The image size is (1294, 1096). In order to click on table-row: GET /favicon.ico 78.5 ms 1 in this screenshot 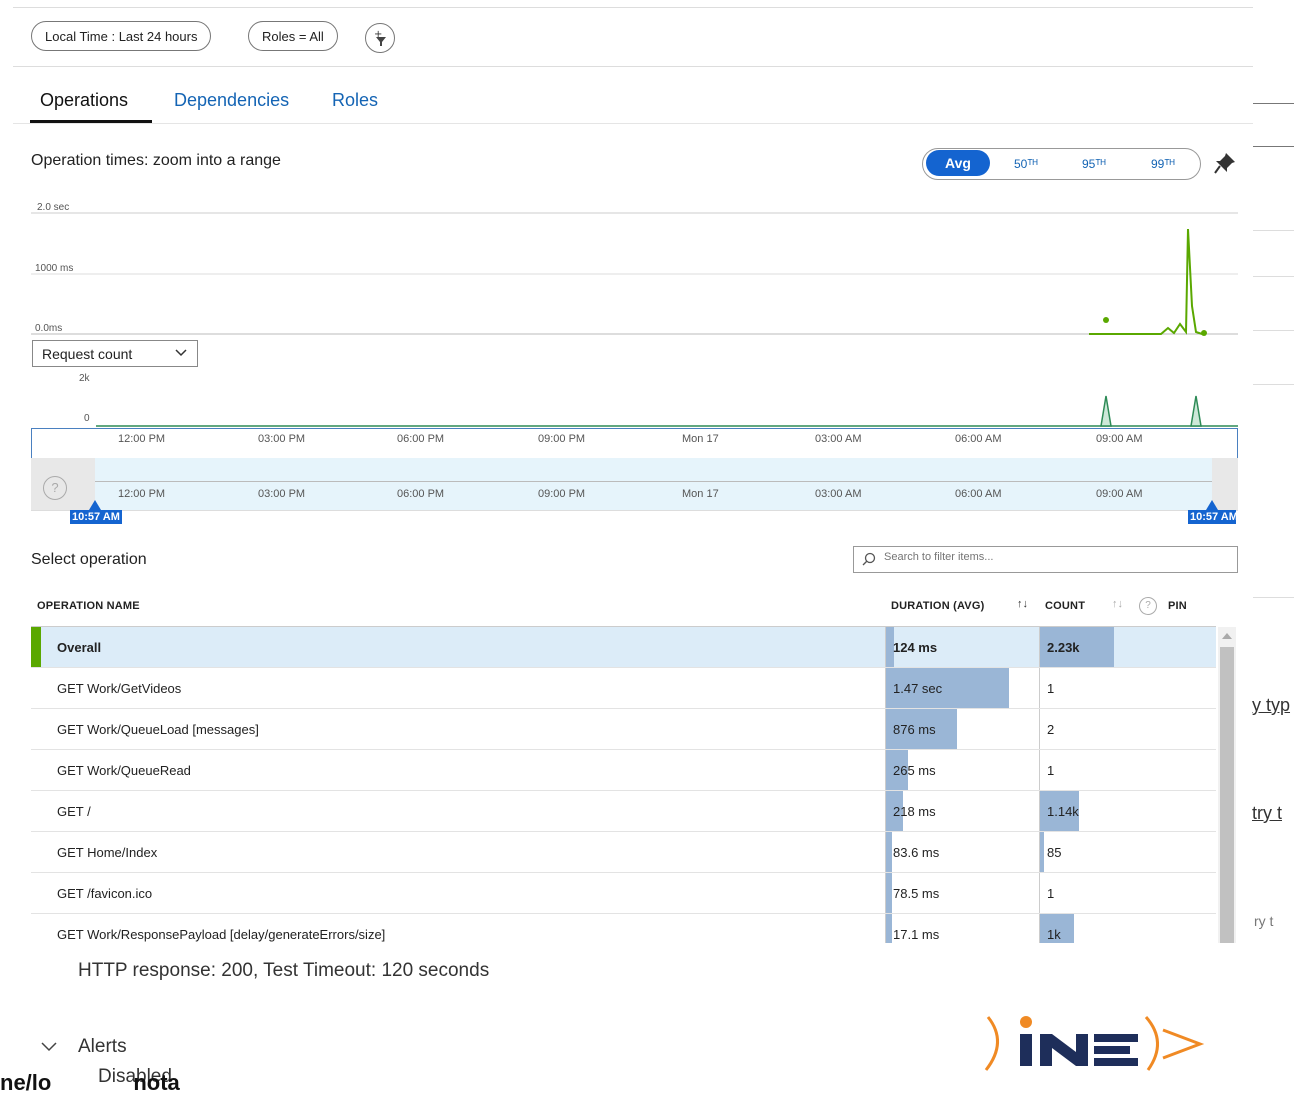, I will do `click(623, 893)`.